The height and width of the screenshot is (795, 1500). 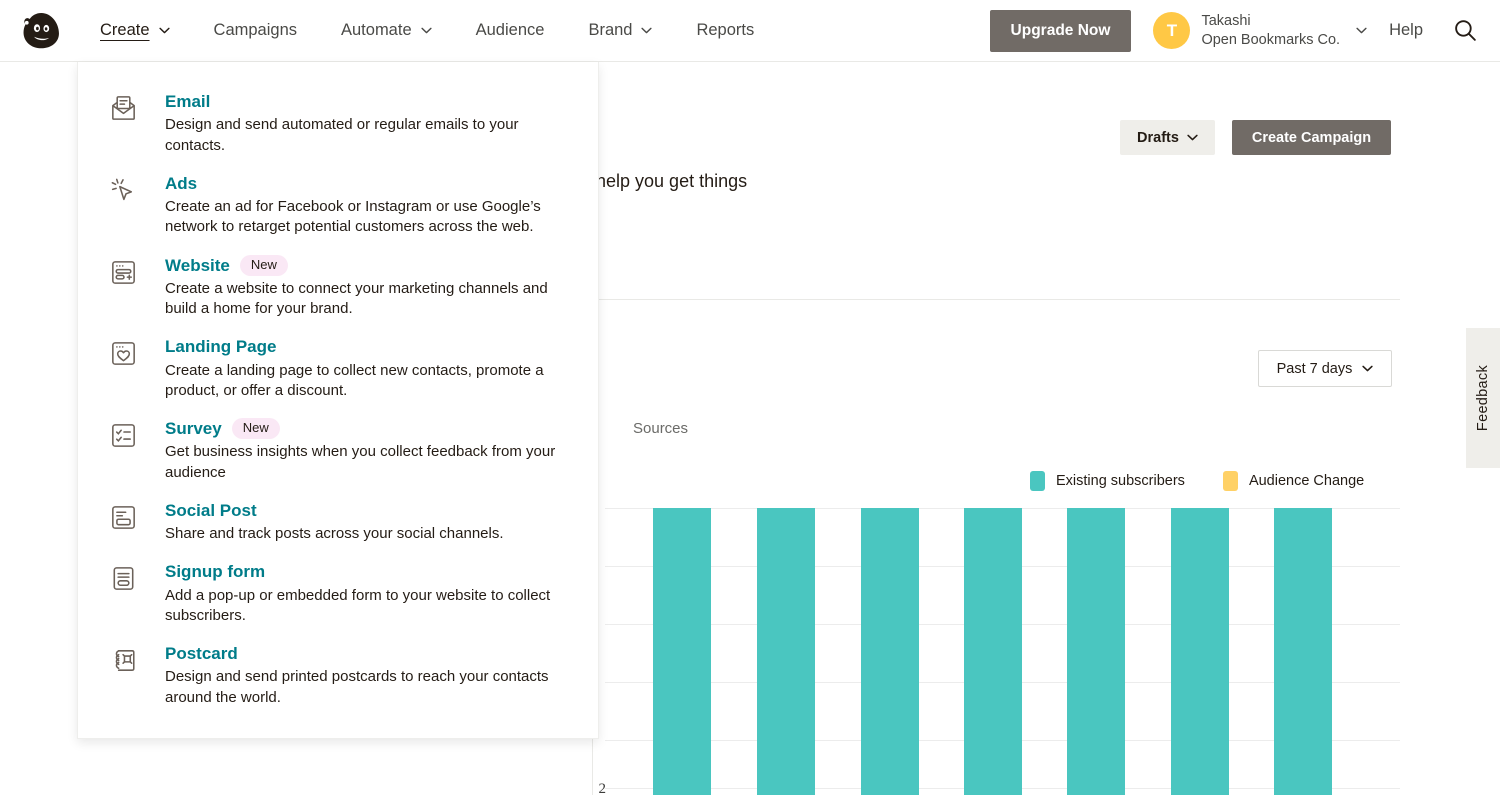 I want to click on social-post-card-icon, so click(x=123, y=516).